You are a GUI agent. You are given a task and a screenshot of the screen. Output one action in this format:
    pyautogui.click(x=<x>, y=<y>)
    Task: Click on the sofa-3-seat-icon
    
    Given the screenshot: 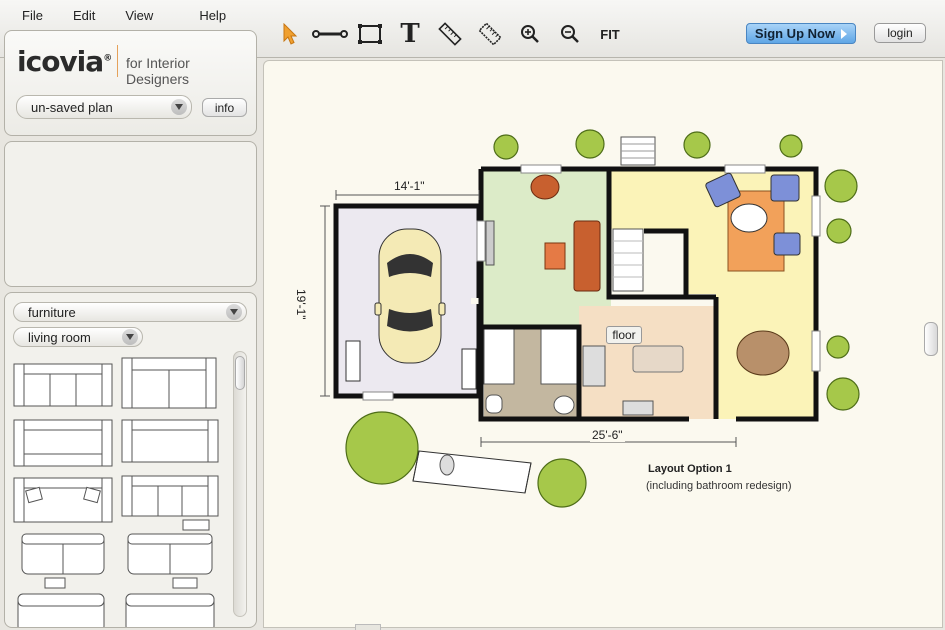 What is the action you would take?
    pyautogui.click(x=63, y=385)
    